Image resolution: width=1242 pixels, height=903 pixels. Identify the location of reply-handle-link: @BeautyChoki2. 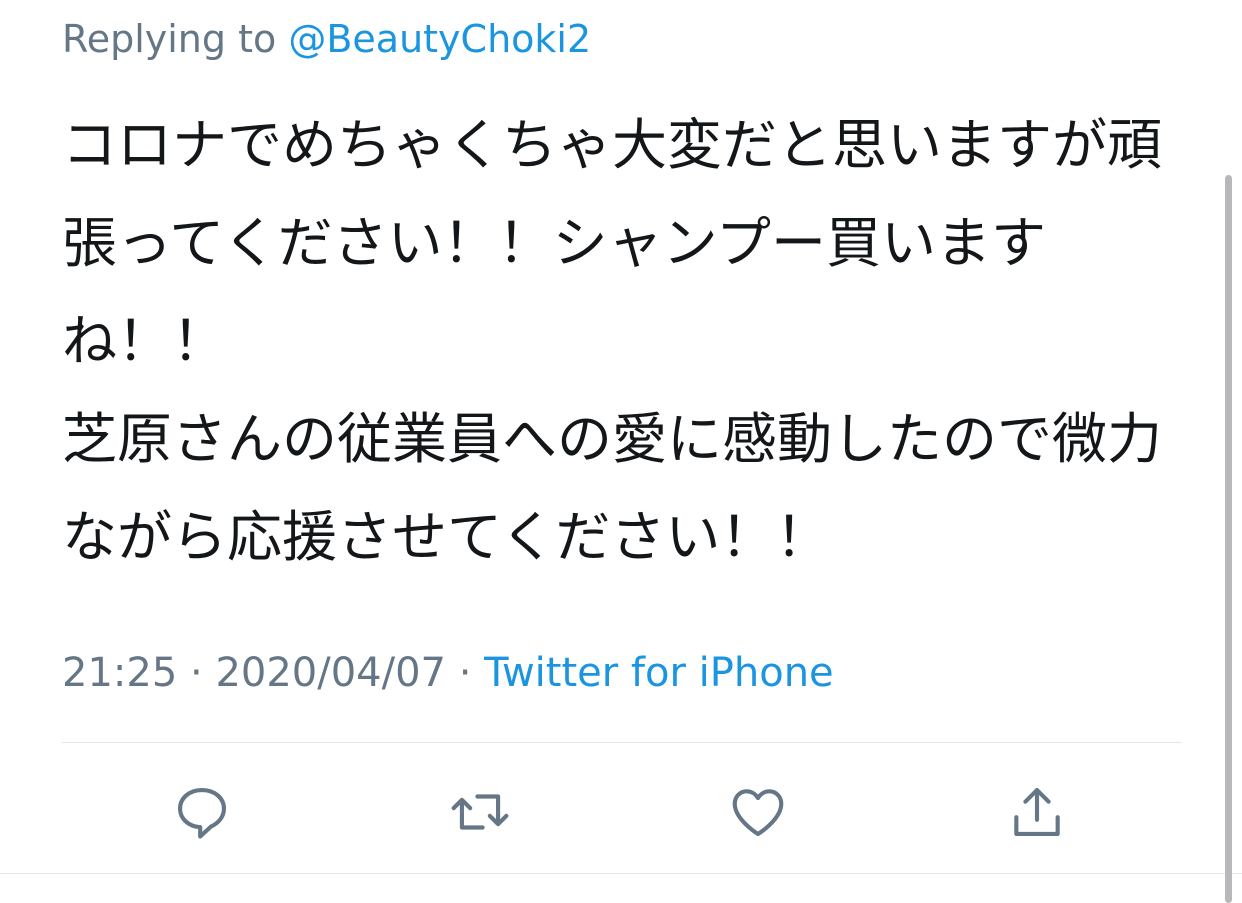
(439, 39).